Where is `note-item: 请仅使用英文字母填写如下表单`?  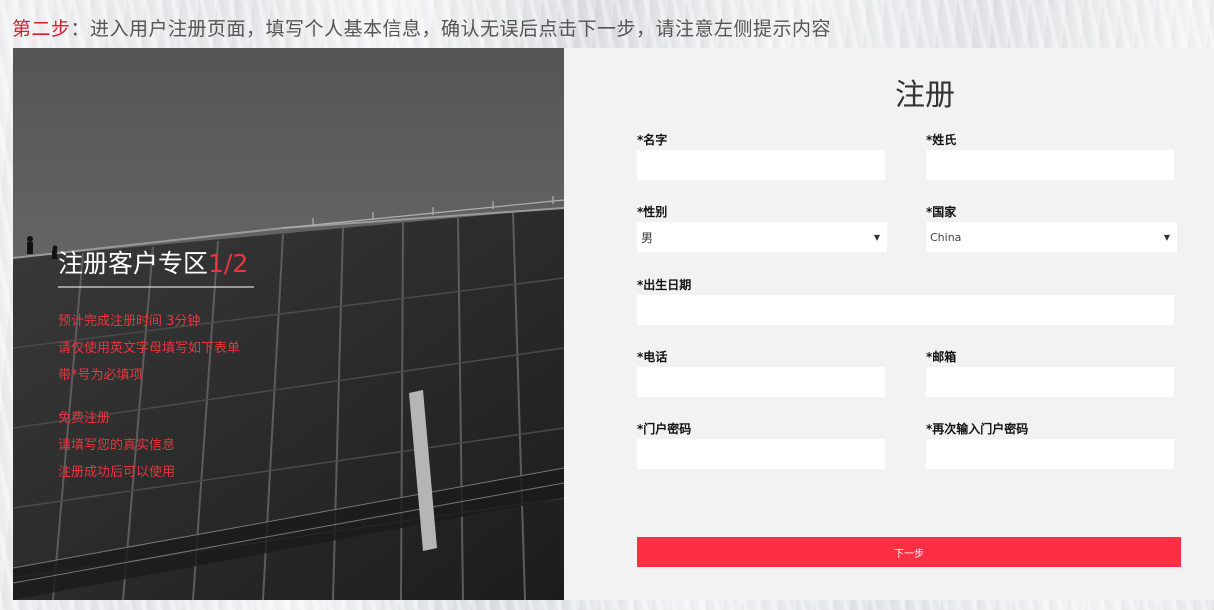
note-item: 请仅使用英文字母填写如下表单 is located at coordinates (149, 348).